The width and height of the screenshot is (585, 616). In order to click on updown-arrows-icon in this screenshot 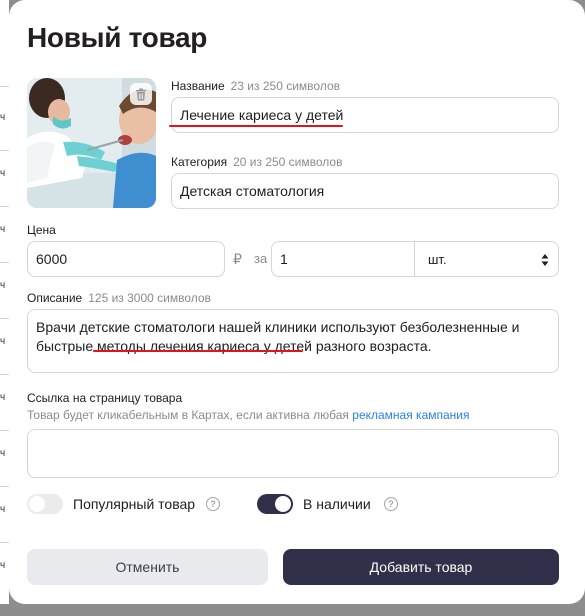, I will do `click(545, 260)`.